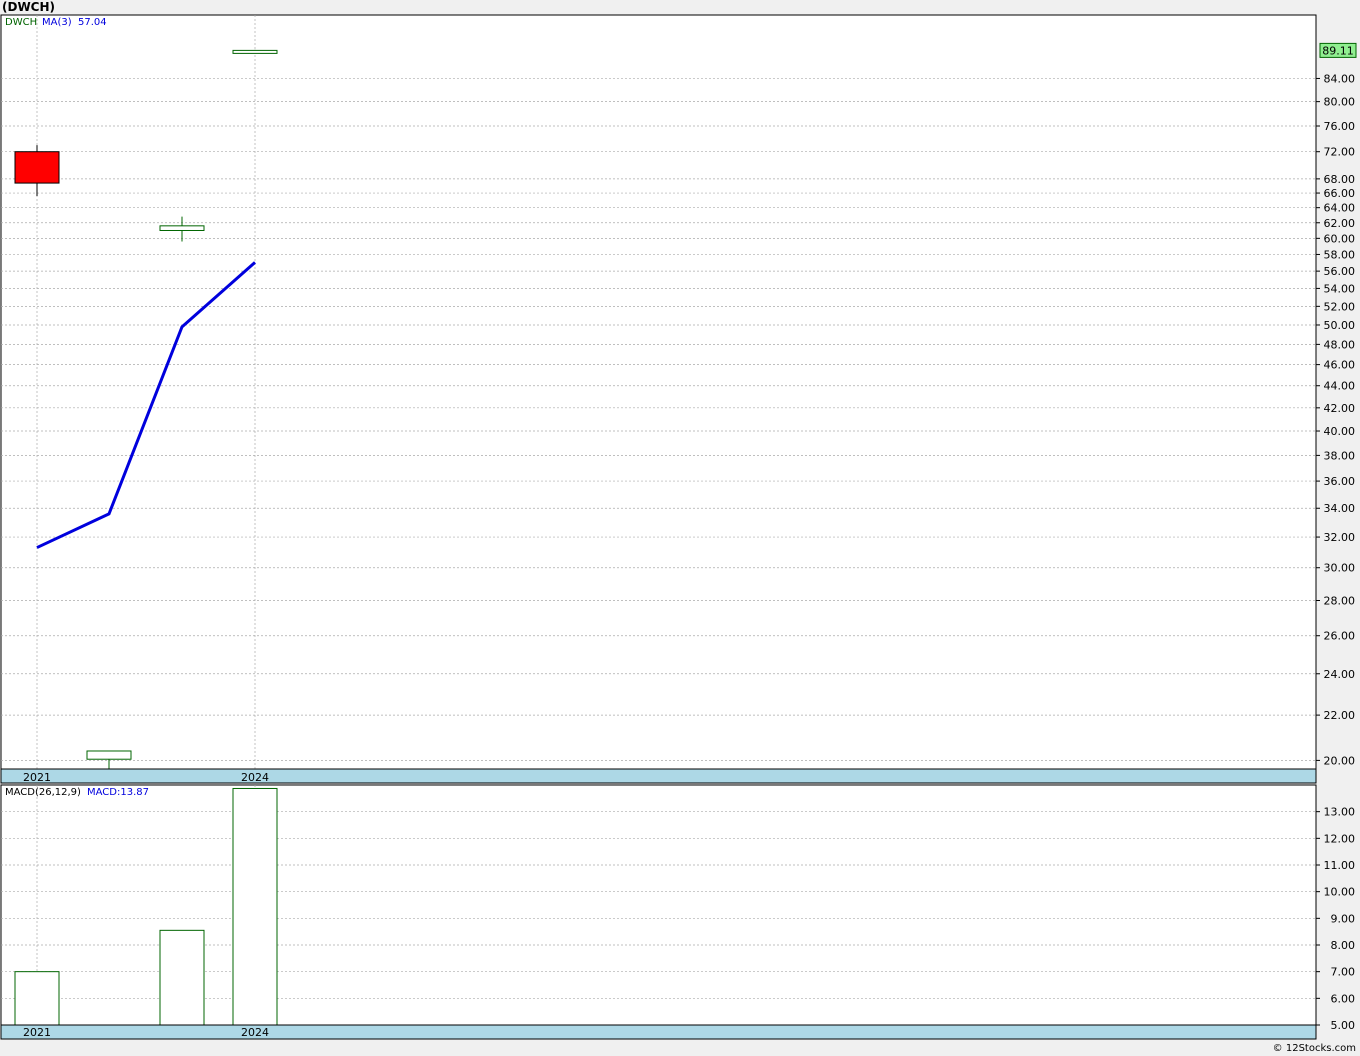 This screenshot has width=1360, height=1056. I want to click on price-tick-label: 30.00, so click(1340, 568).